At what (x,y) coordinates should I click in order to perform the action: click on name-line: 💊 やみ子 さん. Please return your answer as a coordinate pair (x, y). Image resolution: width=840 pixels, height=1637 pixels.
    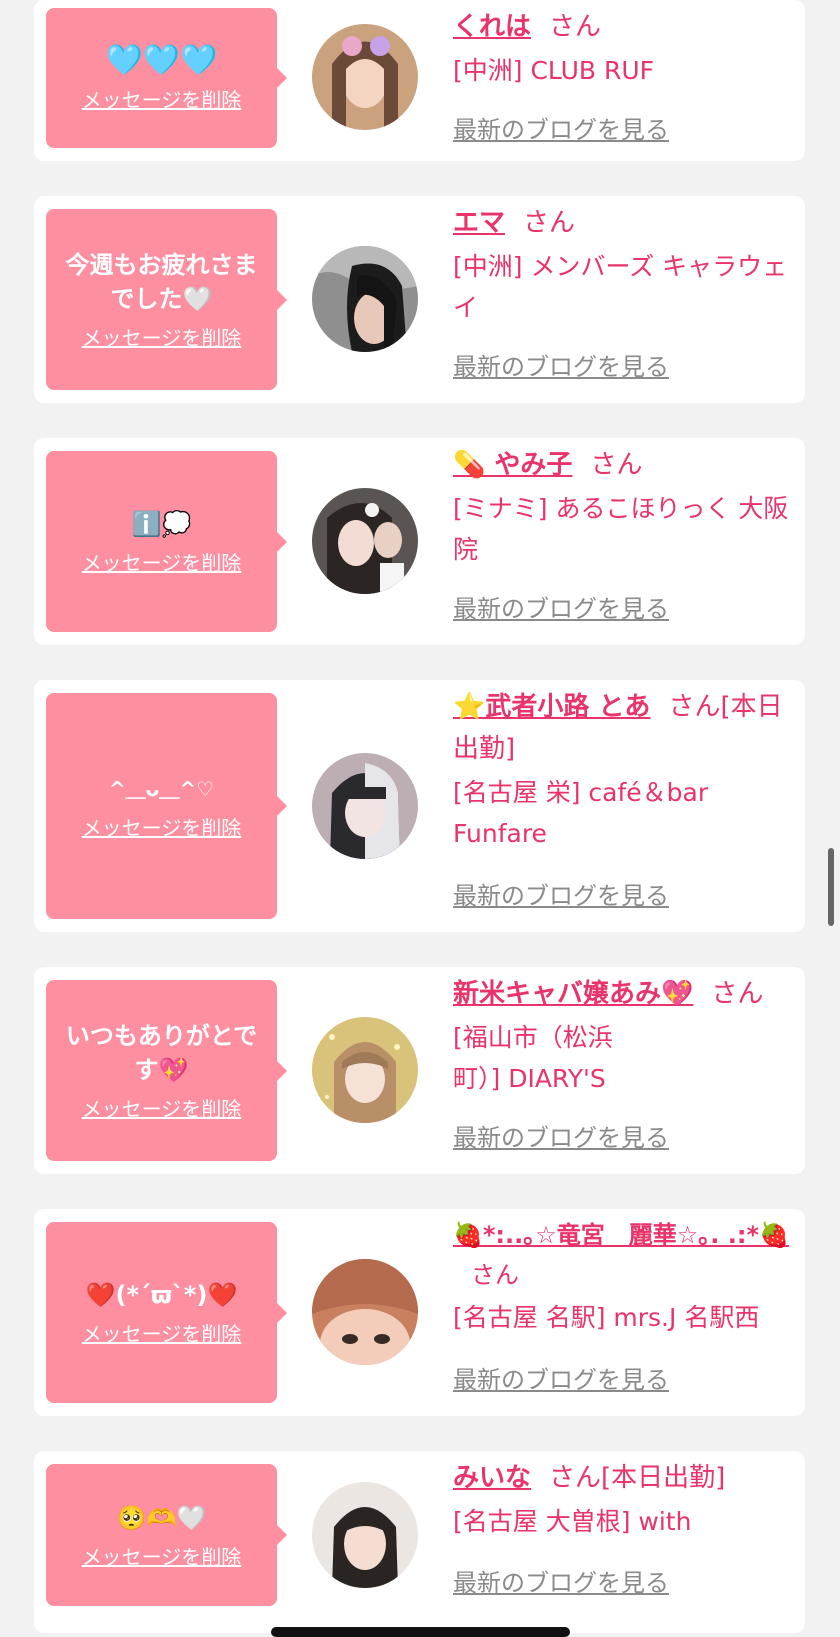
    Looking at the image, I should click on (623, 465).